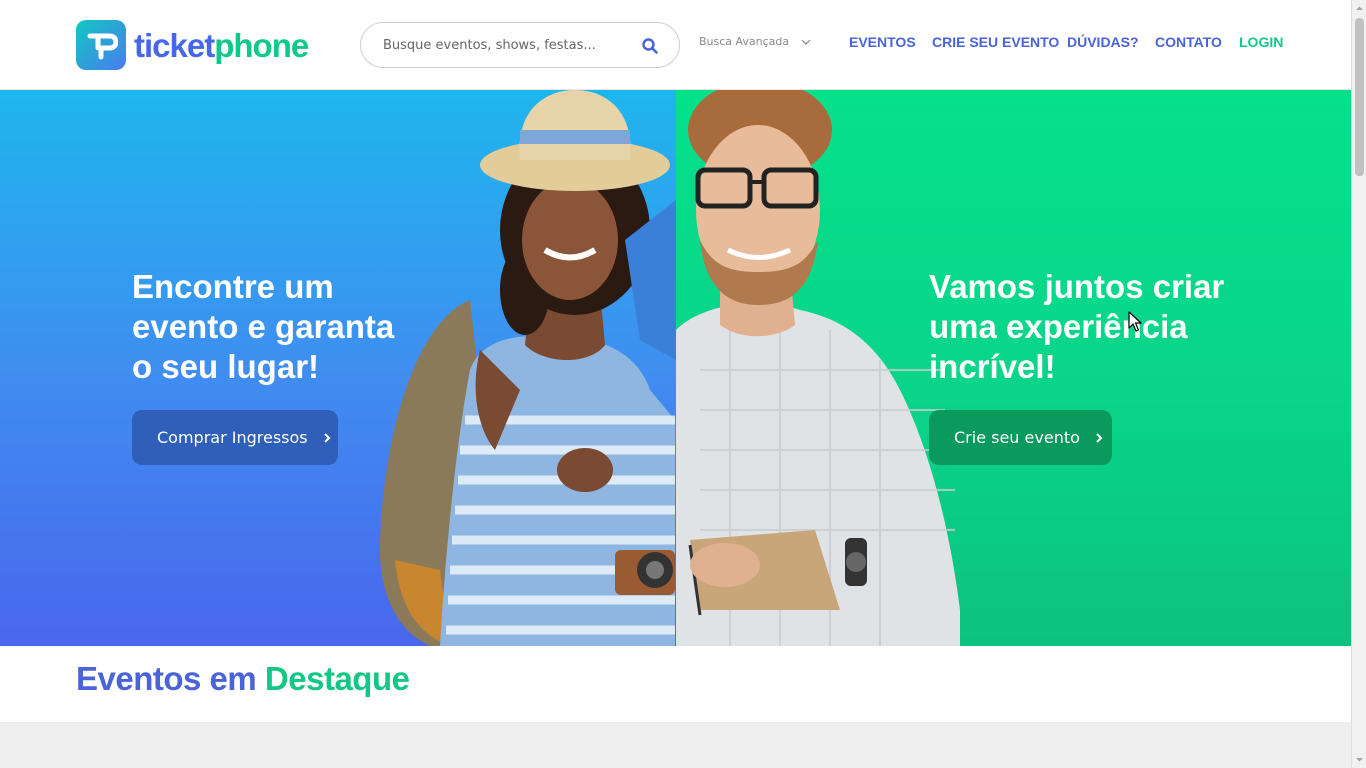  Describe the element at coordinates (1188, 42) in the screenshot. I see `nav-contato: CONTATO` at that location.